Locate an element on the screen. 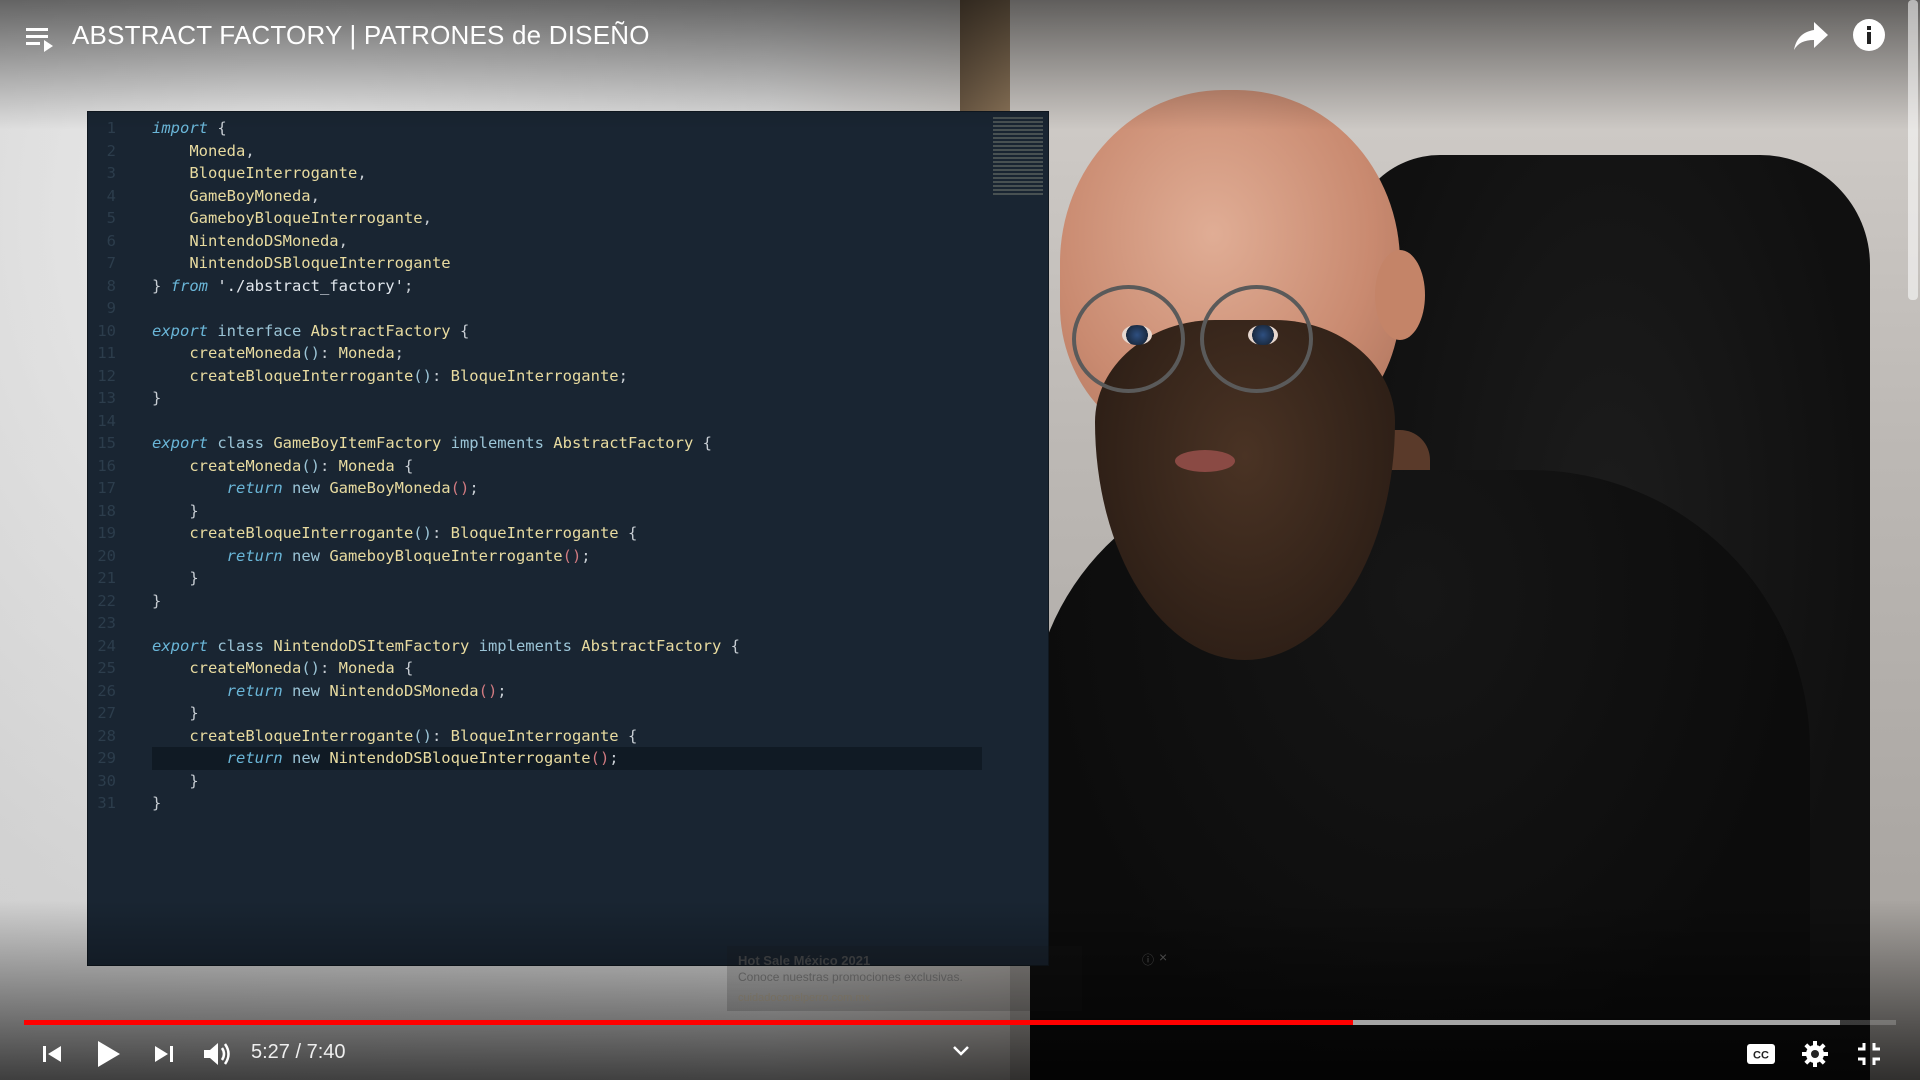 The width and height of the screenshot is (1920, 1080). ad-close-icon: × is located at coordinates (1163, 957).